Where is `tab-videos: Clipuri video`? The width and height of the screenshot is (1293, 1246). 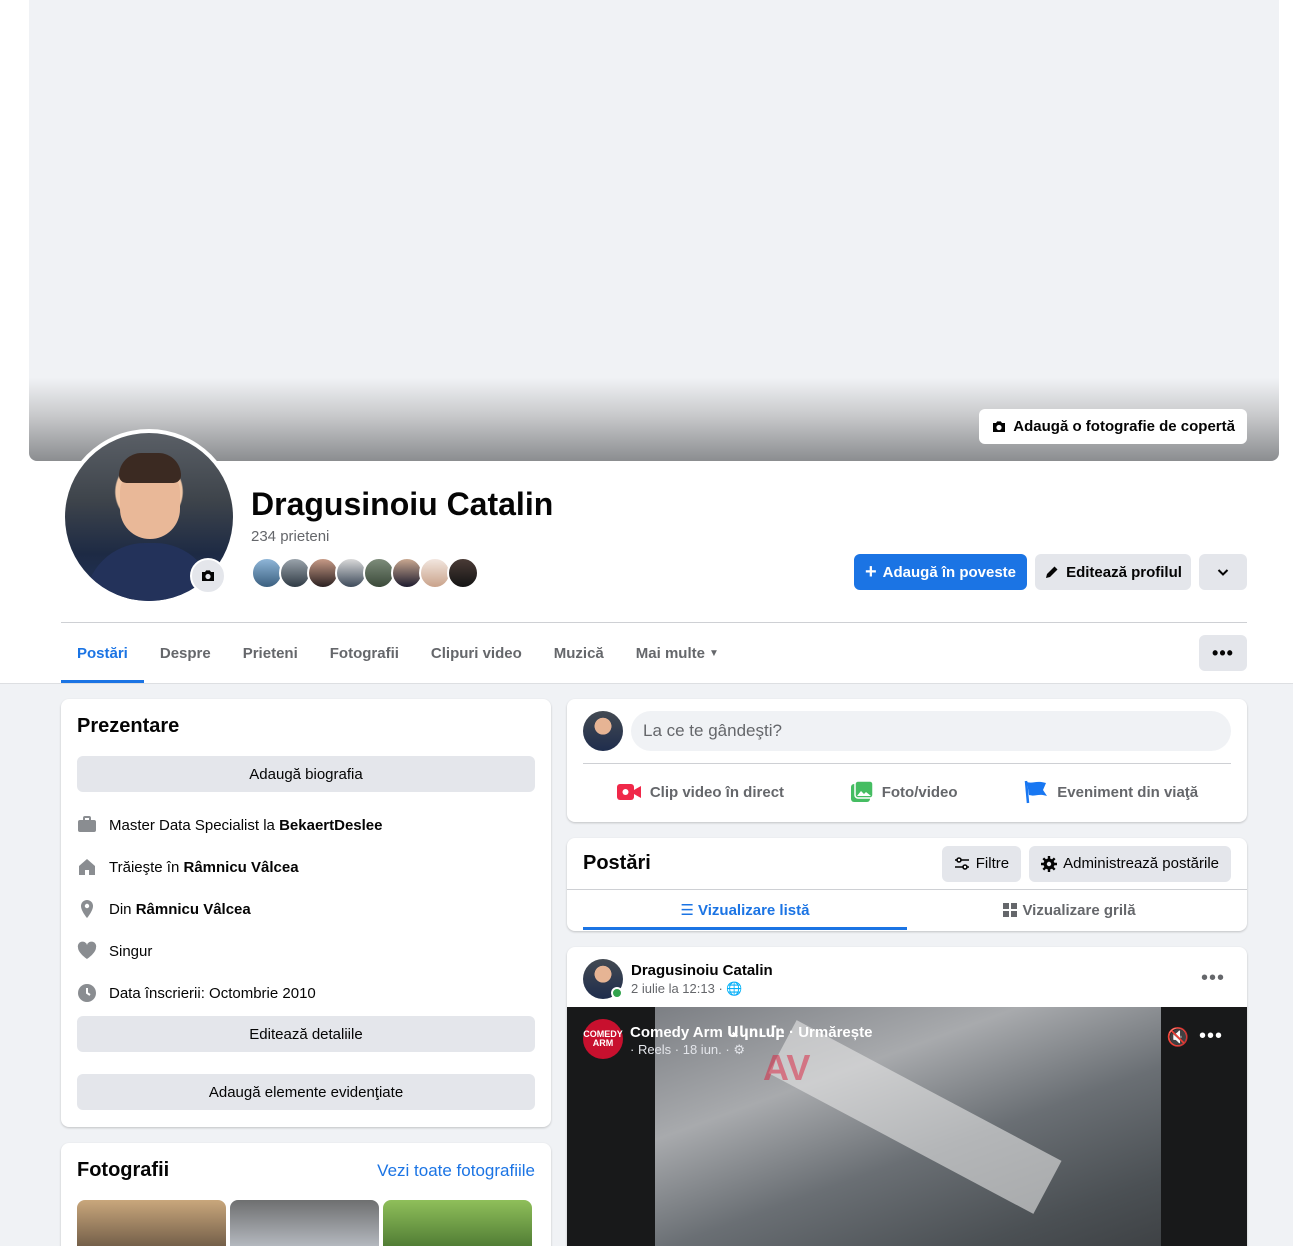
tab-videos: Clipuri video is located at coordinates (476, 653).